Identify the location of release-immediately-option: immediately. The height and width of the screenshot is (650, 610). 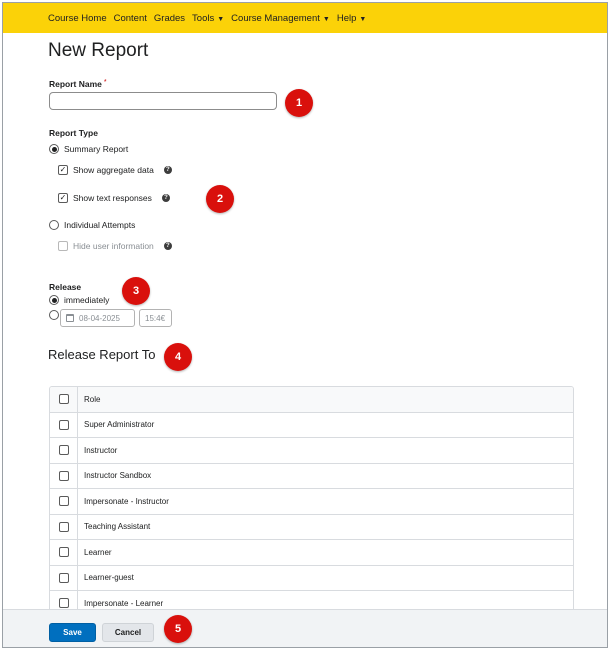
(79, 300).